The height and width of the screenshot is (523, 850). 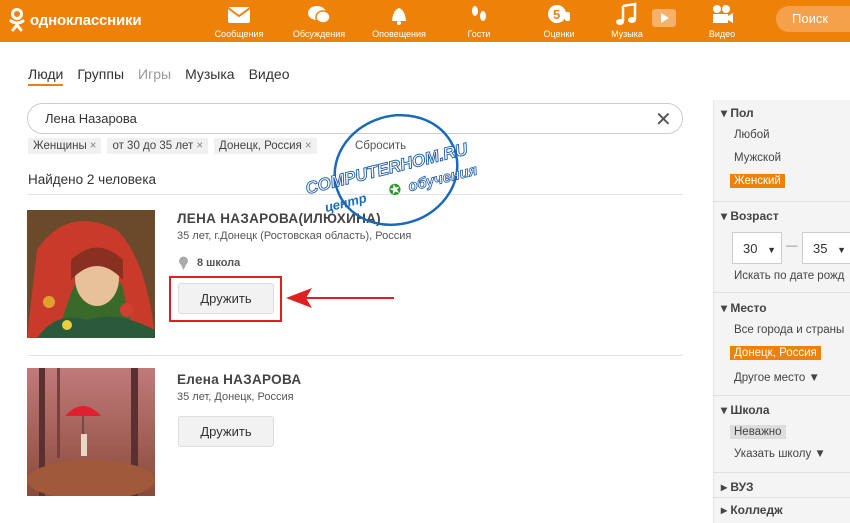 I want to click on category-tabs: Люди Группы Игры Музыка Видео, so click(x=166, y=76).